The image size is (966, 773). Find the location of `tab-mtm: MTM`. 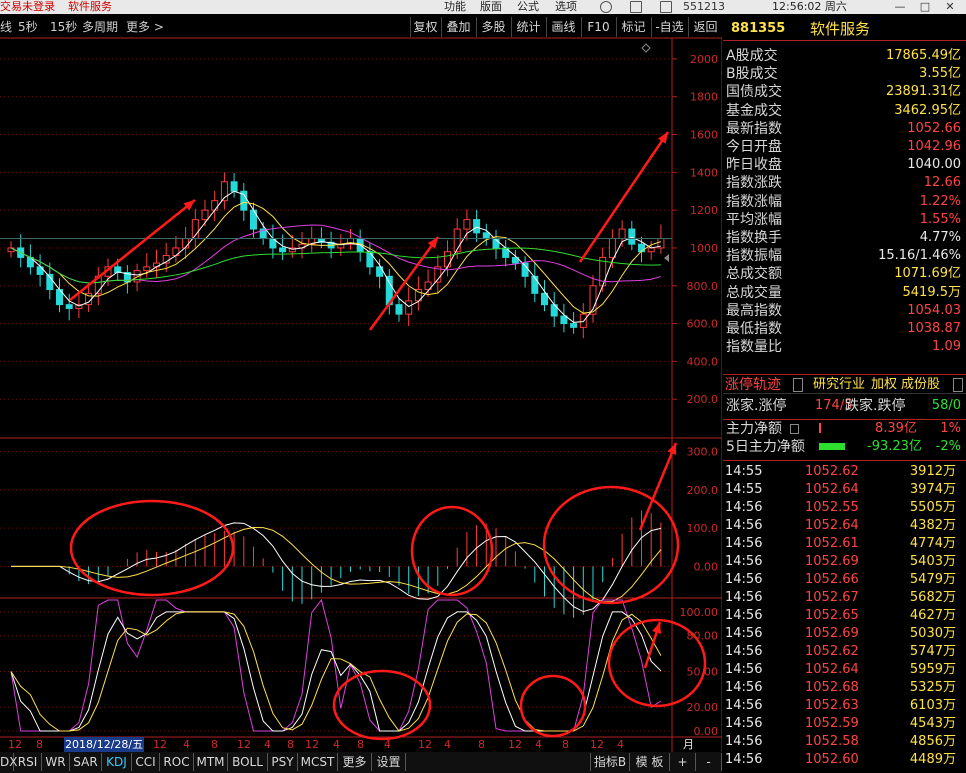

tab-mtm: MTM is located at coordinates (211, 762).